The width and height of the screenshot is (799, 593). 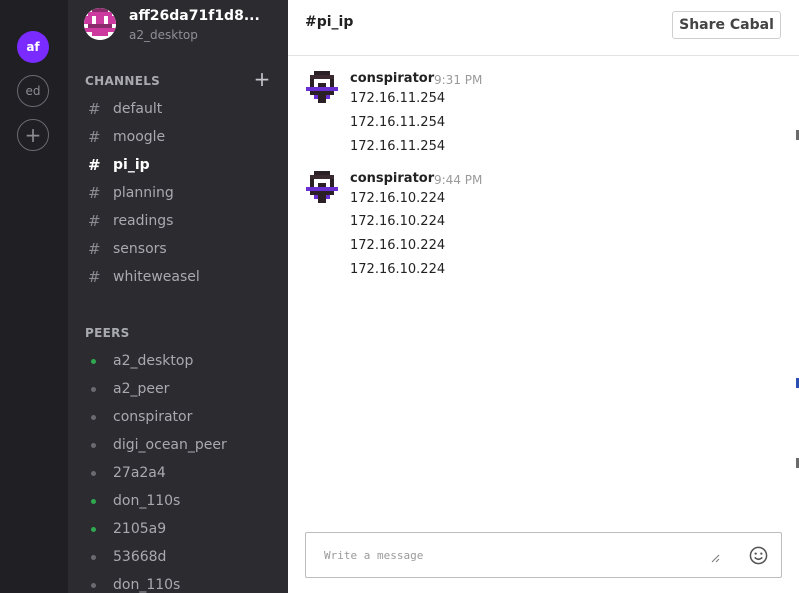 I want to click on channel-item-whiteweasel: # whiteweasel, so click(x=183, y=277).